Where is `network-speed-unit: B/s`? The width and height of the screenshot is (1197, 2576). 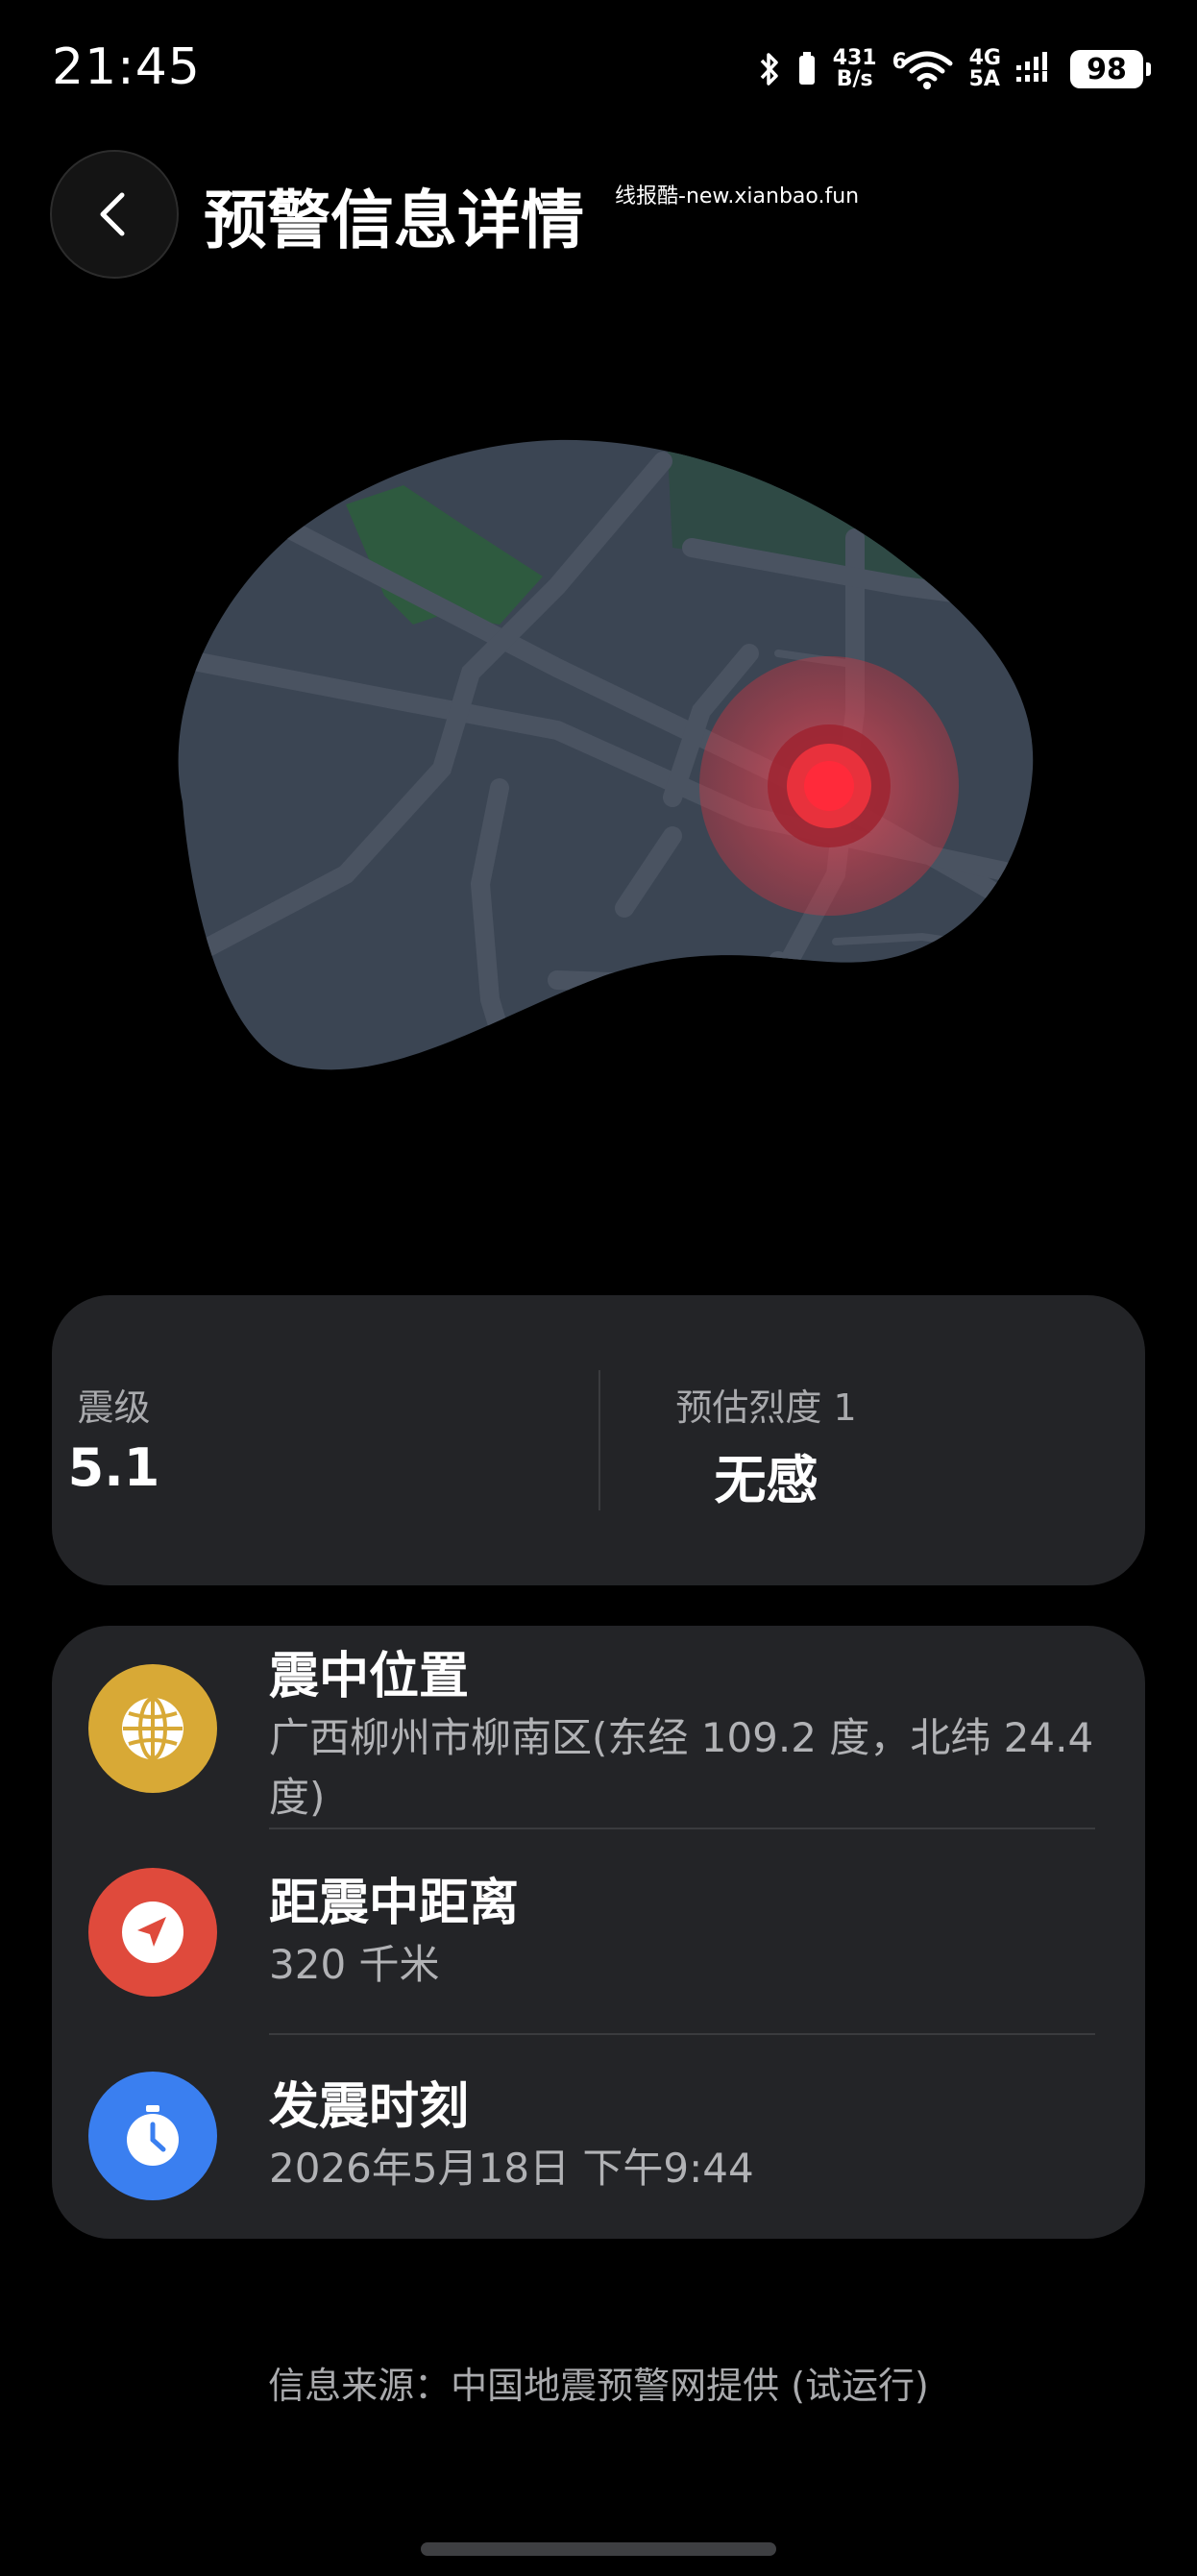
network-speed-unit: B/s is located at coordinates (855, 79).